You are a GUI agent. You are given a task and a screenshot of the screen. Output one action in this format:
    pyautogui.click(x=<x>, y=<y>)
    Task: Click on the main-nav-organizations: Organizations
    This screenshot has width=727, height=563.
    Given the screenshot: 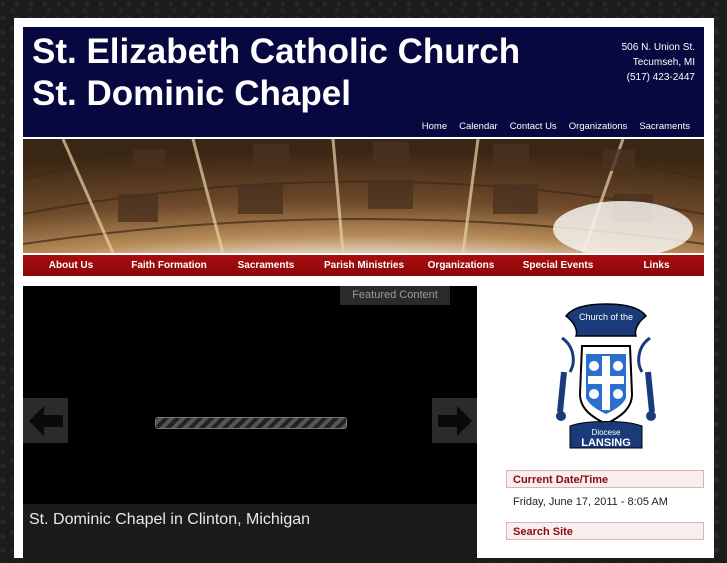 What is the action you would take?
    pyautogui.click(x=461, y=265)
    